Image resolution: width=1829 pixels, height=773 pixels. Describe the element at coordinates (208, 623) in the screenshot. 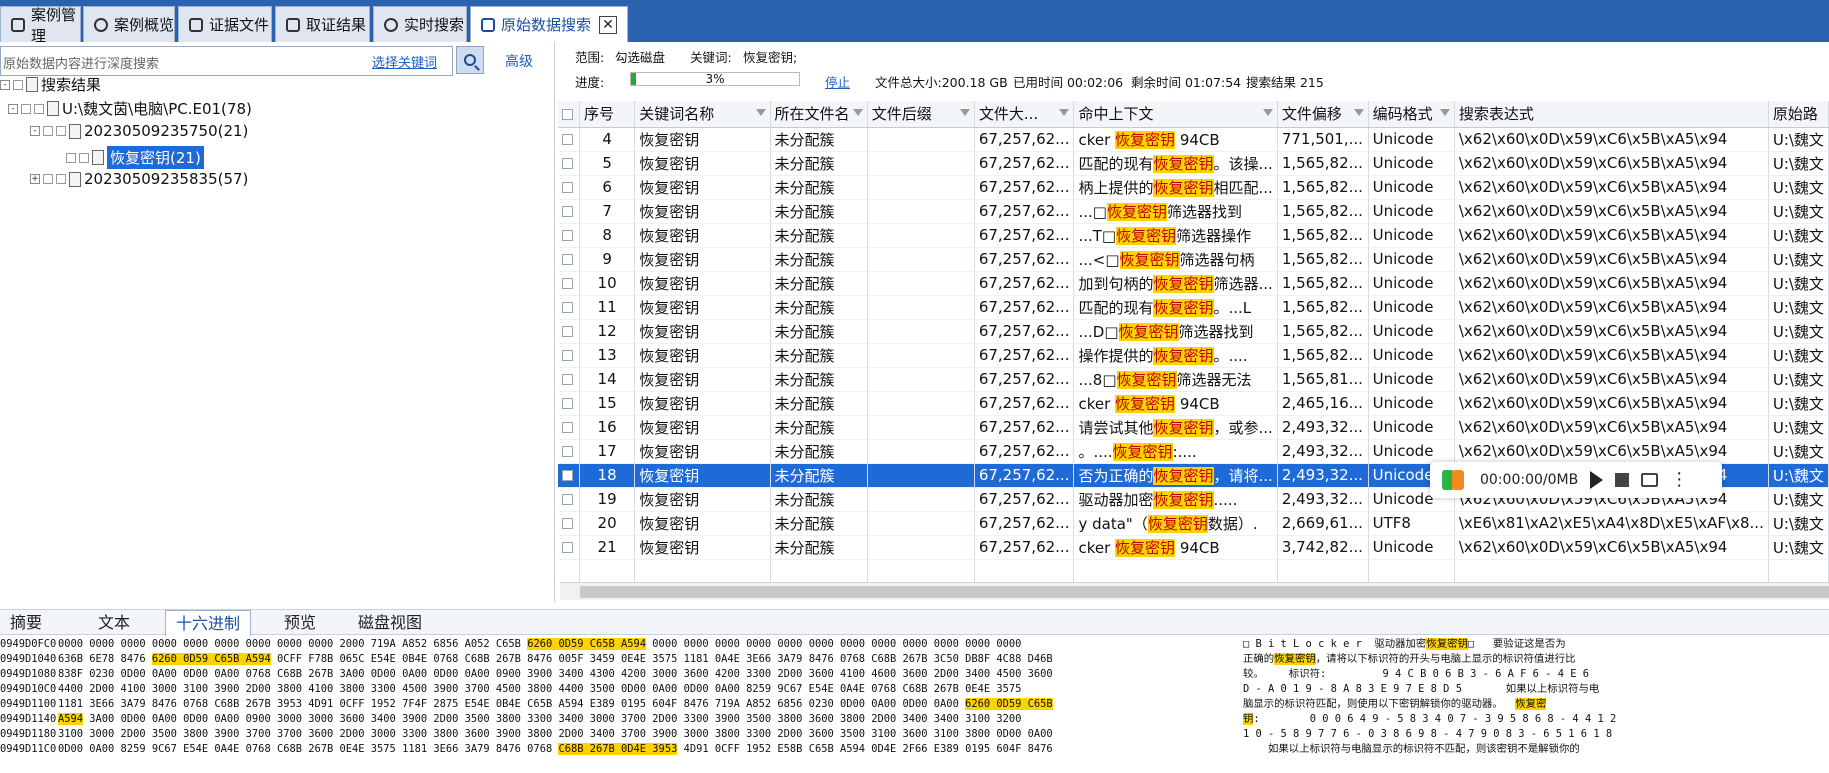

I see `tab-hex: 十六进制` at that location.